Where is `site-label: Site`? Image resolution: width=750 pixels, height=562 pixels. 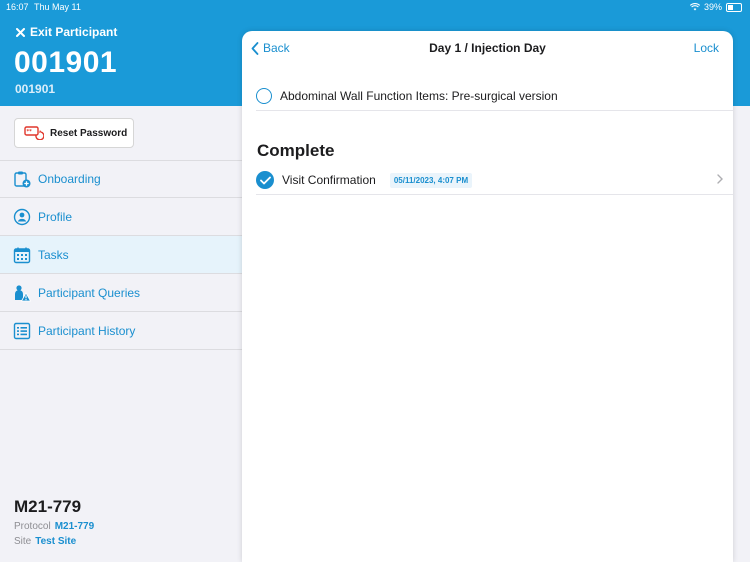
site-label: Site is located at coordinates (23, 541).